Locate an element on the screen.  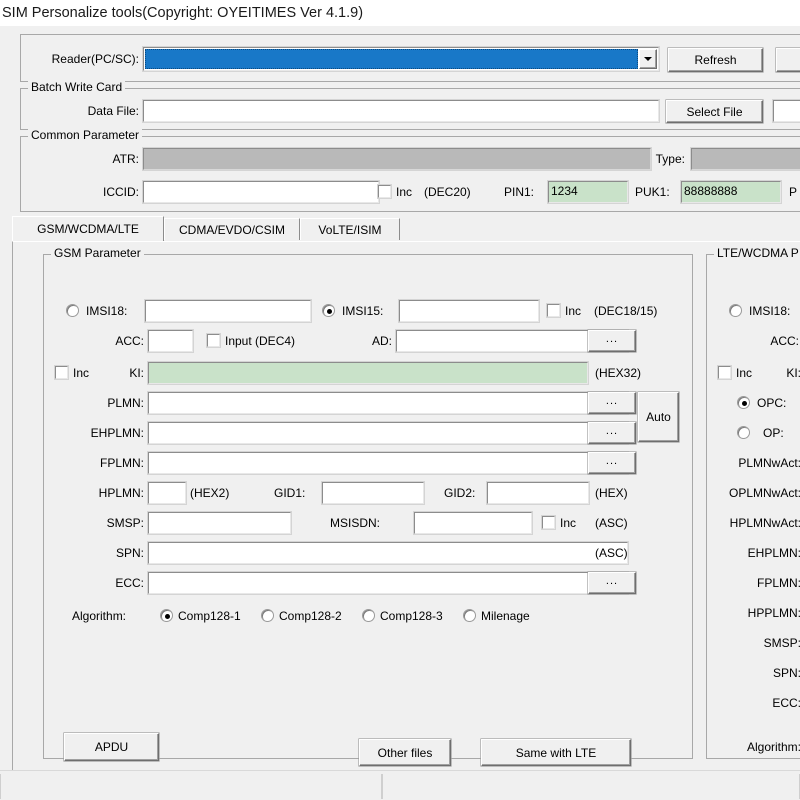
puk1-input: 88888888 is located at coordinates (731, 192).